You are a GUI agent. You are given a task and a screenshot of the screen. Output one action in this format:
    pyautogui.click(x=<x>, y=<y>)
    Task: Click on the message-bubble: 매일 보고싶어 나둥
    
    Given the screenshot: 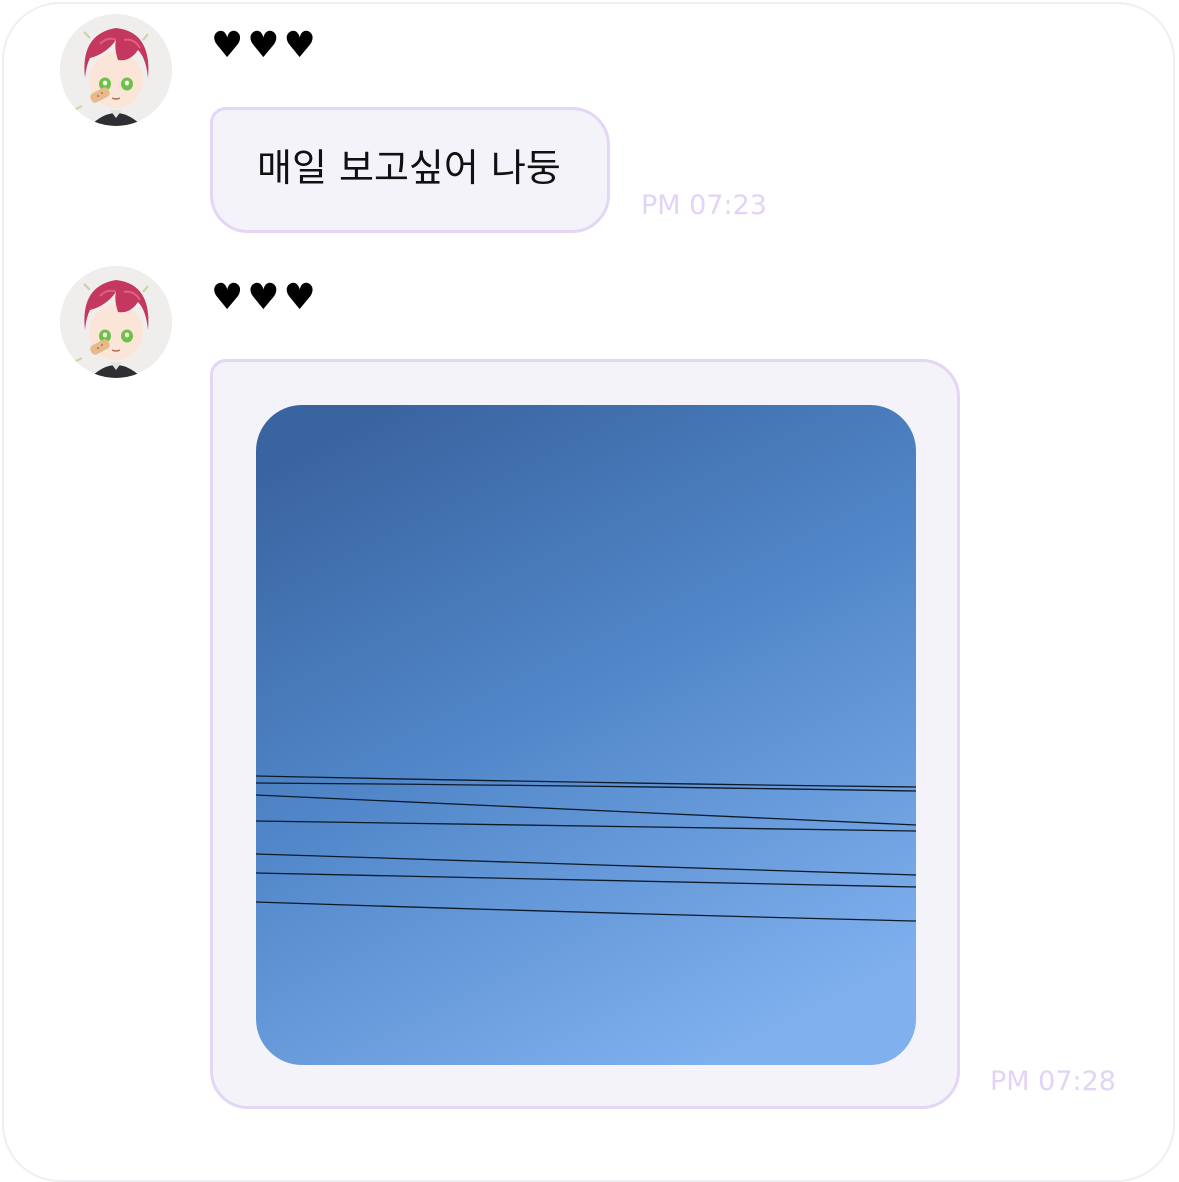 What is the action you would take?
    pyautogui.click(x=410, y=170)
    